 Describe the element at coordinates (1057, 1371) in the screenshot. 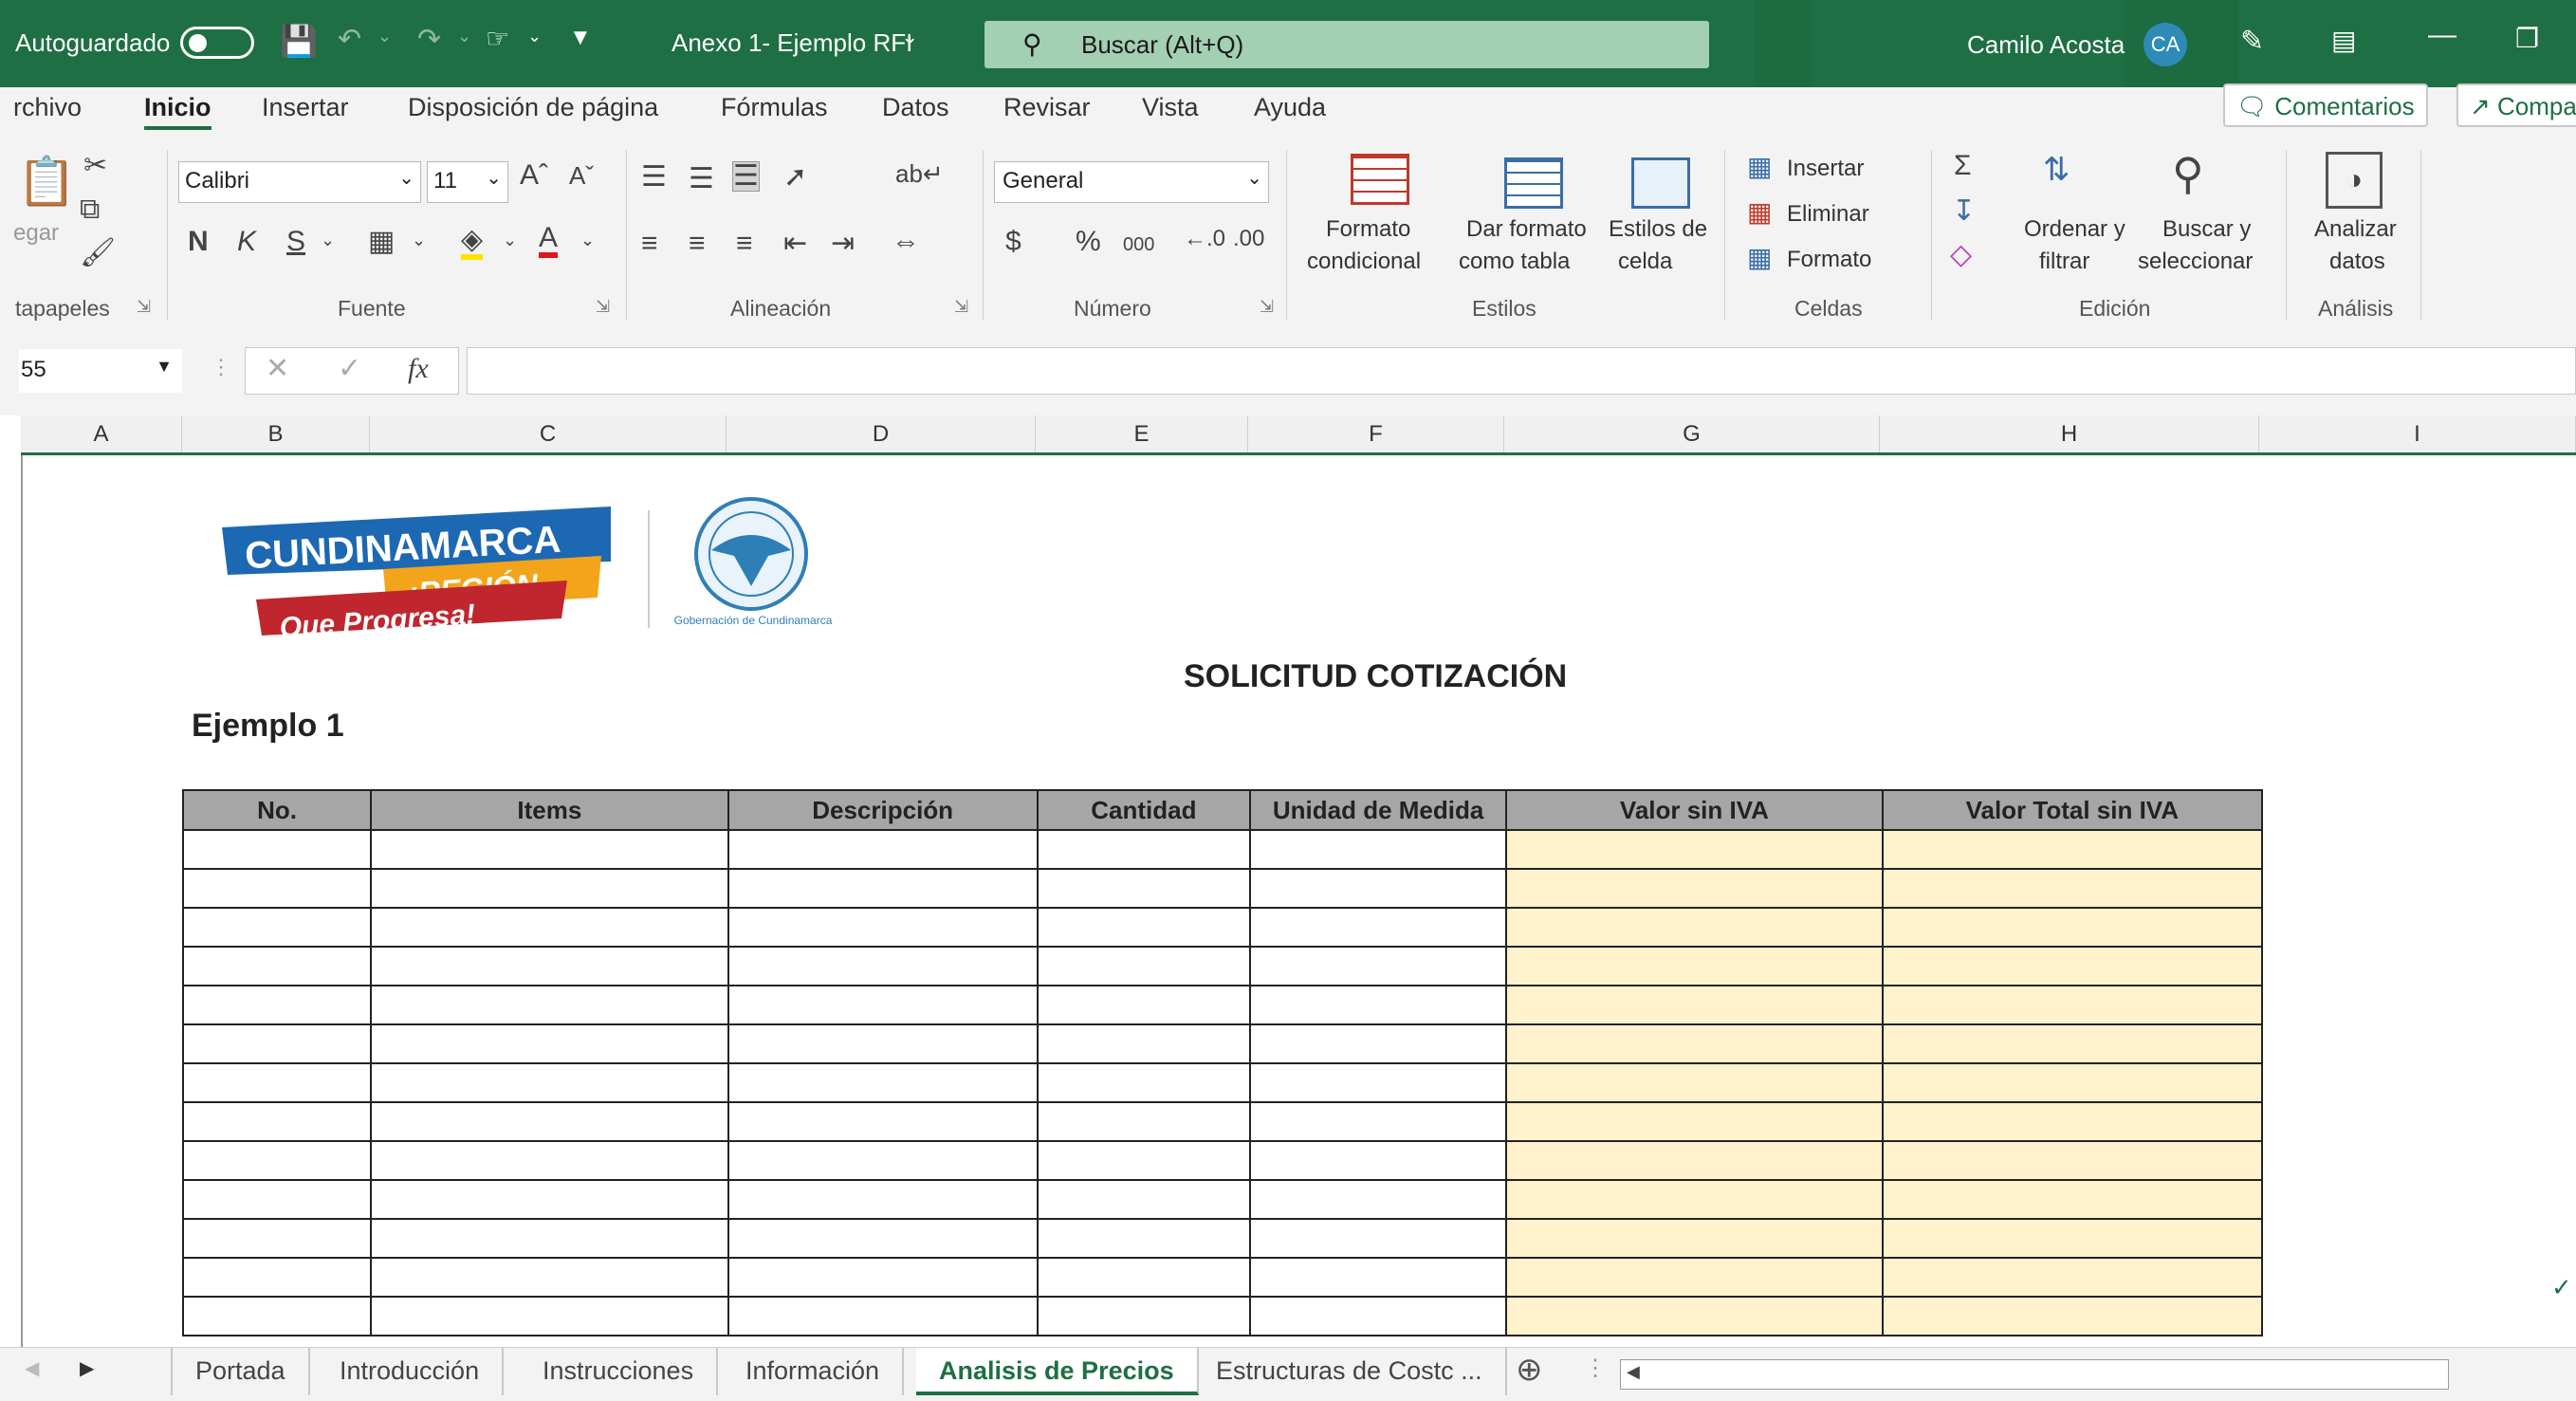

I see `sheet-tab-analisis-precios: Analisis de Precios` at that location.